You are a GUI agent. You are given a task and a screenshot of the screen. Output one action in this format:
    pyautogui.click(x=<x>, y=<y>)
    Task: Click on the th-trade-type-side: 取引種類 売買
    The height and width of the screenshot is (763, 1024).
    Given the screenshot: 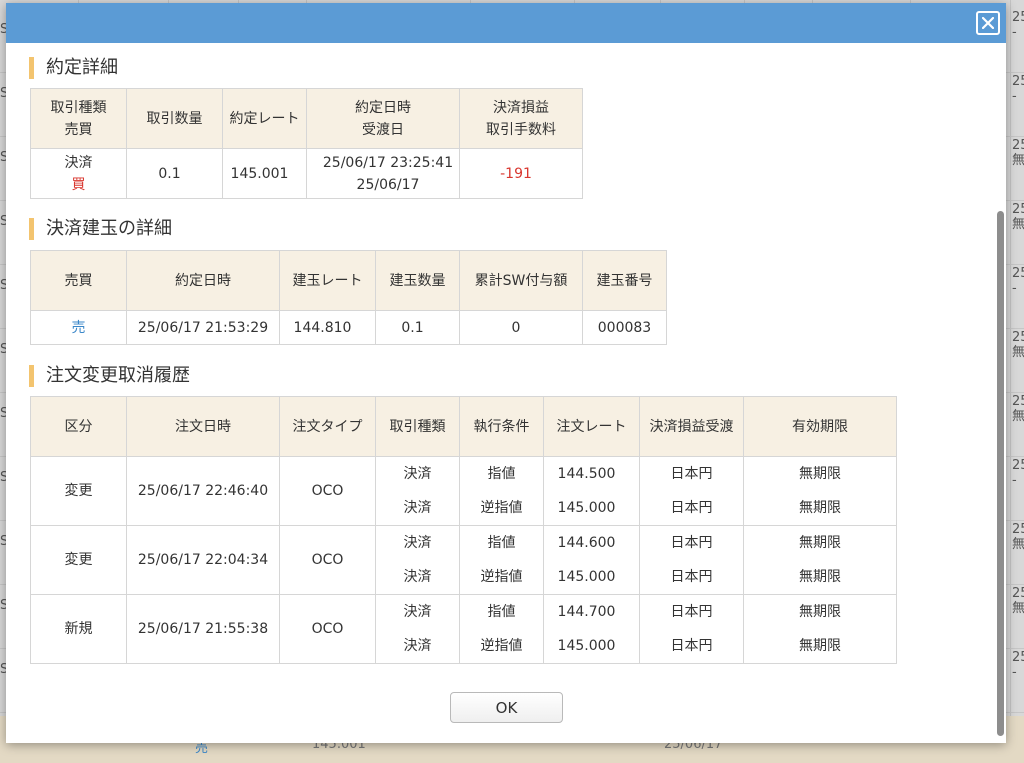 What is the action you would take?
    pyautogui.click(x=78, y=118)
    